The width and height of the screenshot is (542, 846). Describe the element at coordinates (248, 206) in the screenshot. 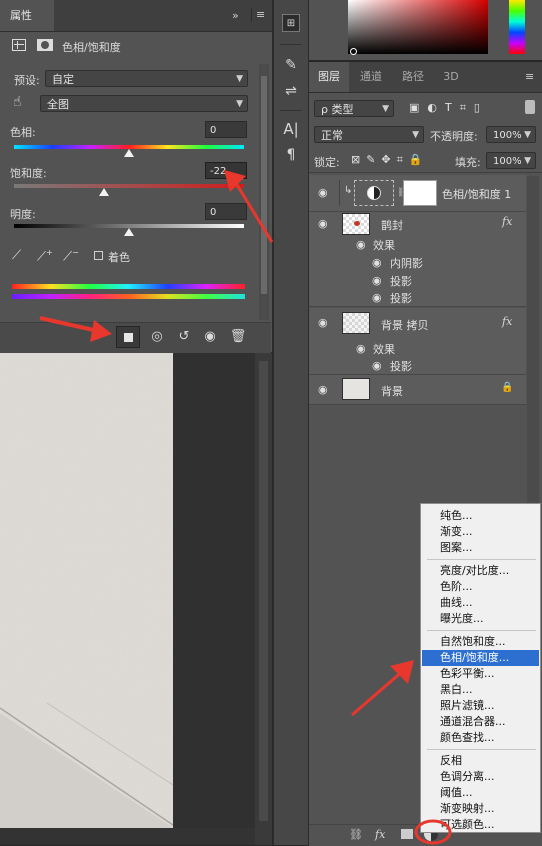

I see `arrow-to-saturation` at that location.